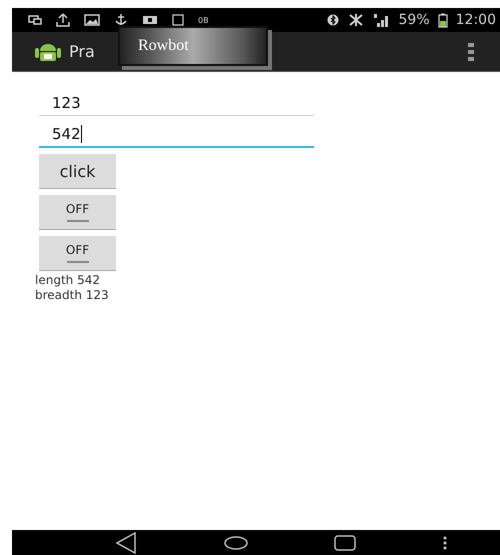 The image size is (500, 555). Describe the element at coordinates (163, 46) in the screenshot. I see `toast-text: Rowbot` at that location.